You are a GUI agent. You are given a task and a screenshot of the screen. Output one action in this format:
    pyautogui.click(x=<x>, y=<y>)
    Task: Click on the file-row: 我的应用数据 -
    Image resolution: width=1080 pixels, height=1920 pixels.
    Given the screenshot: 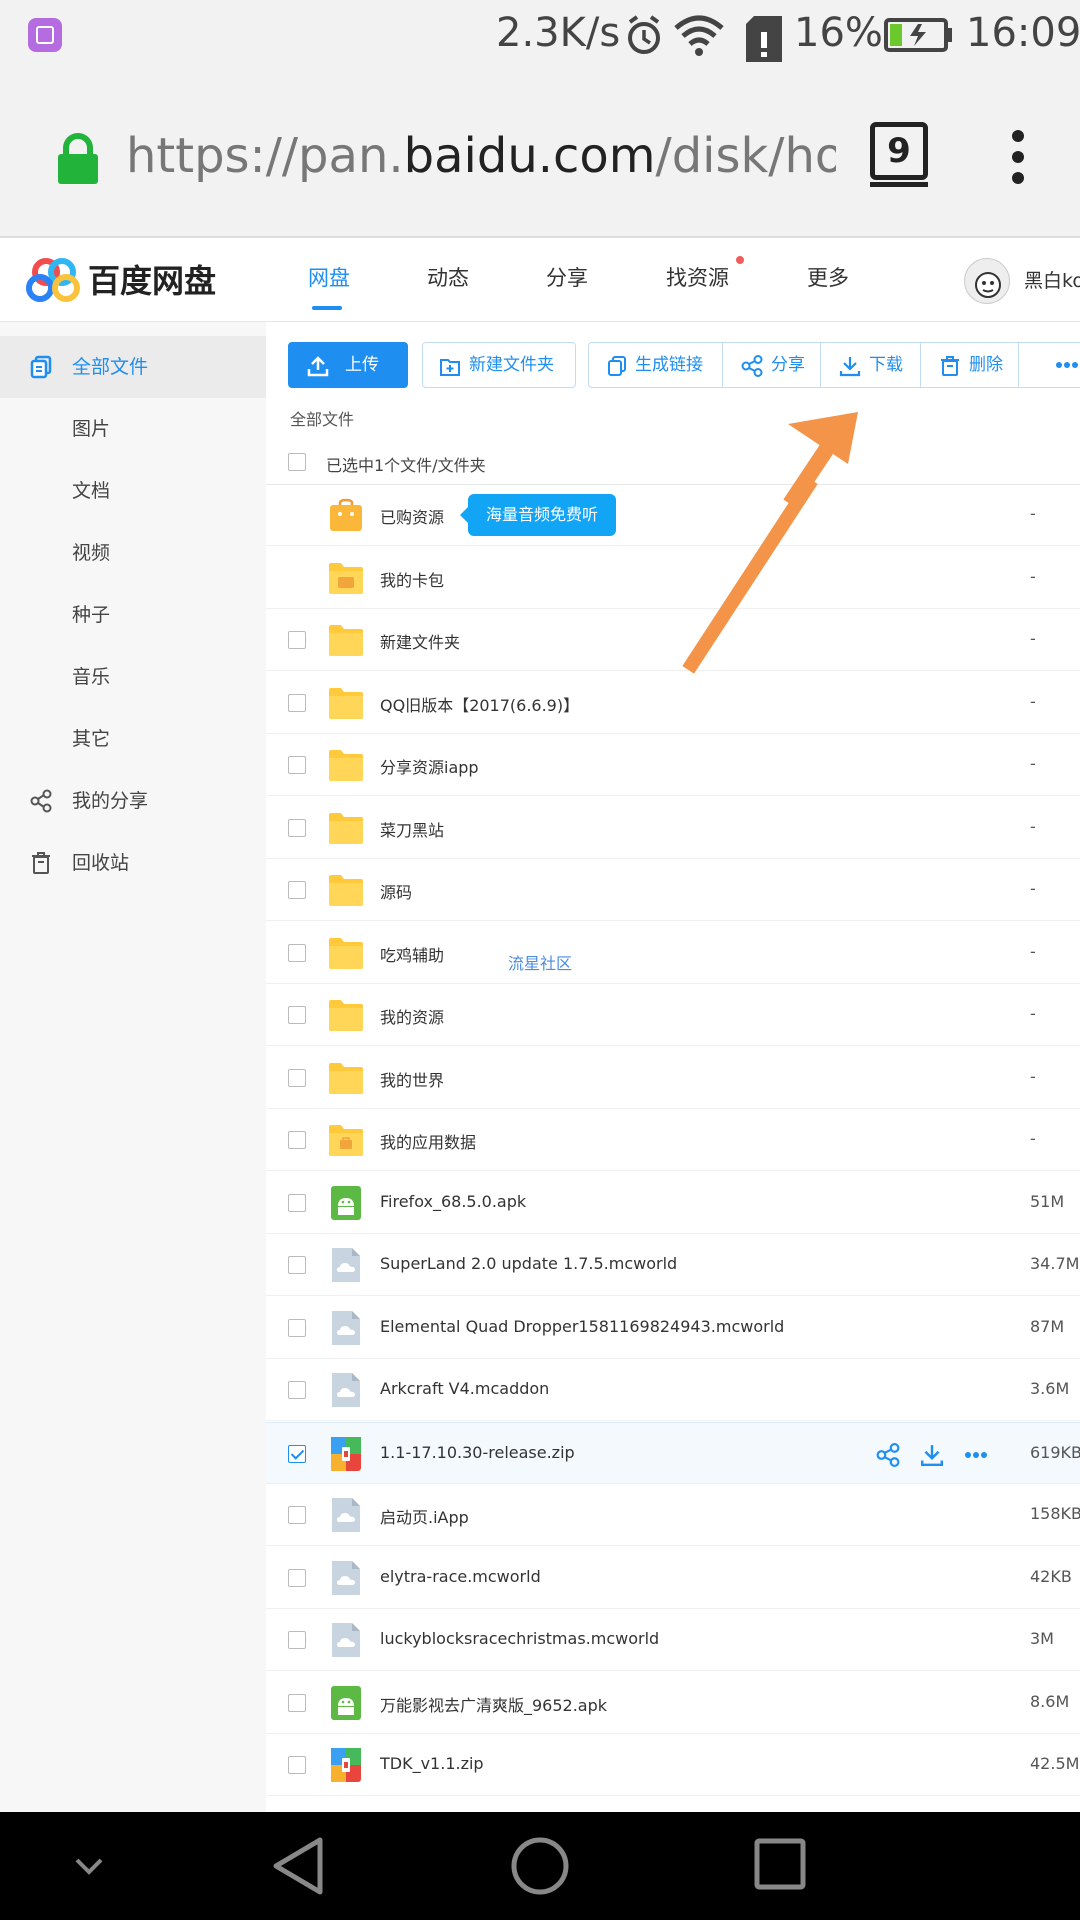 What is the action you would take?
    pyautogui.click(x=673, y=1140)
    